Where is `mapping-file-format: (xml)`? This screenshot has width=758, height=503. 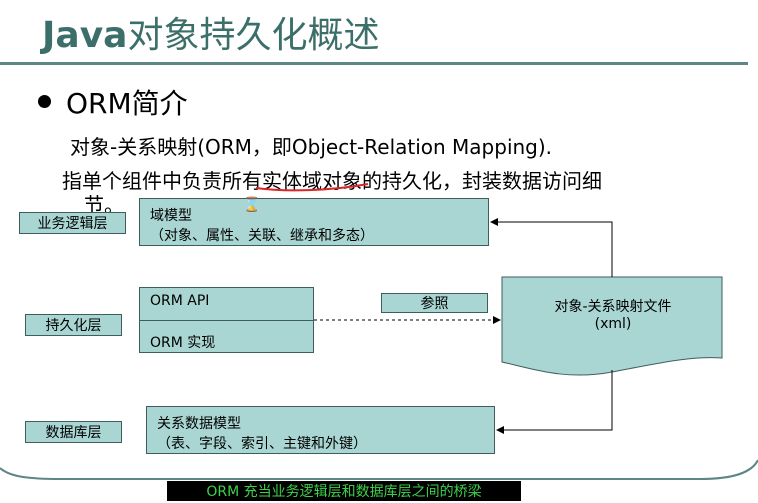 mapping-file-format: (xml) is located at coordinates (613, 324).